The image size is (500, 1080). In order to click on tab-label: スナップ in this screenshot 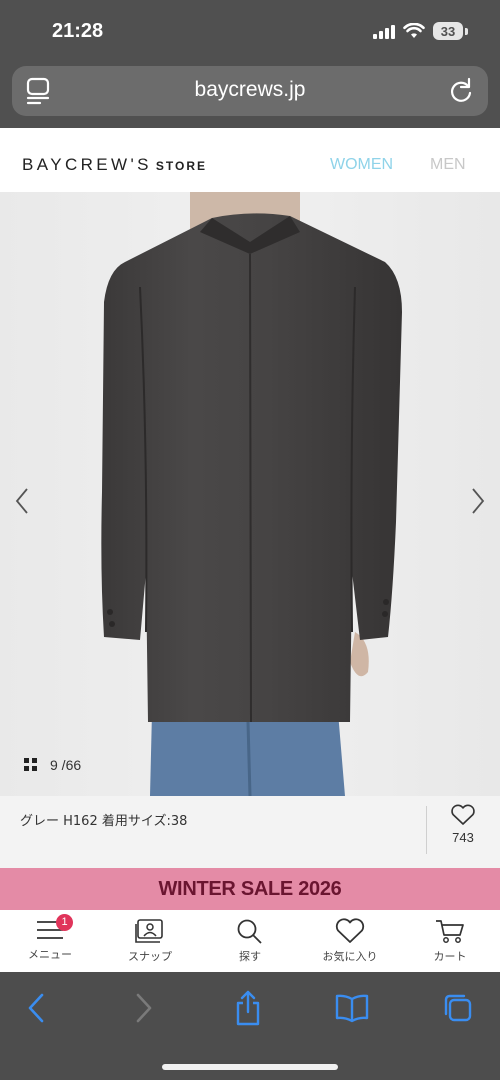, I will do `click(150, 956)`.